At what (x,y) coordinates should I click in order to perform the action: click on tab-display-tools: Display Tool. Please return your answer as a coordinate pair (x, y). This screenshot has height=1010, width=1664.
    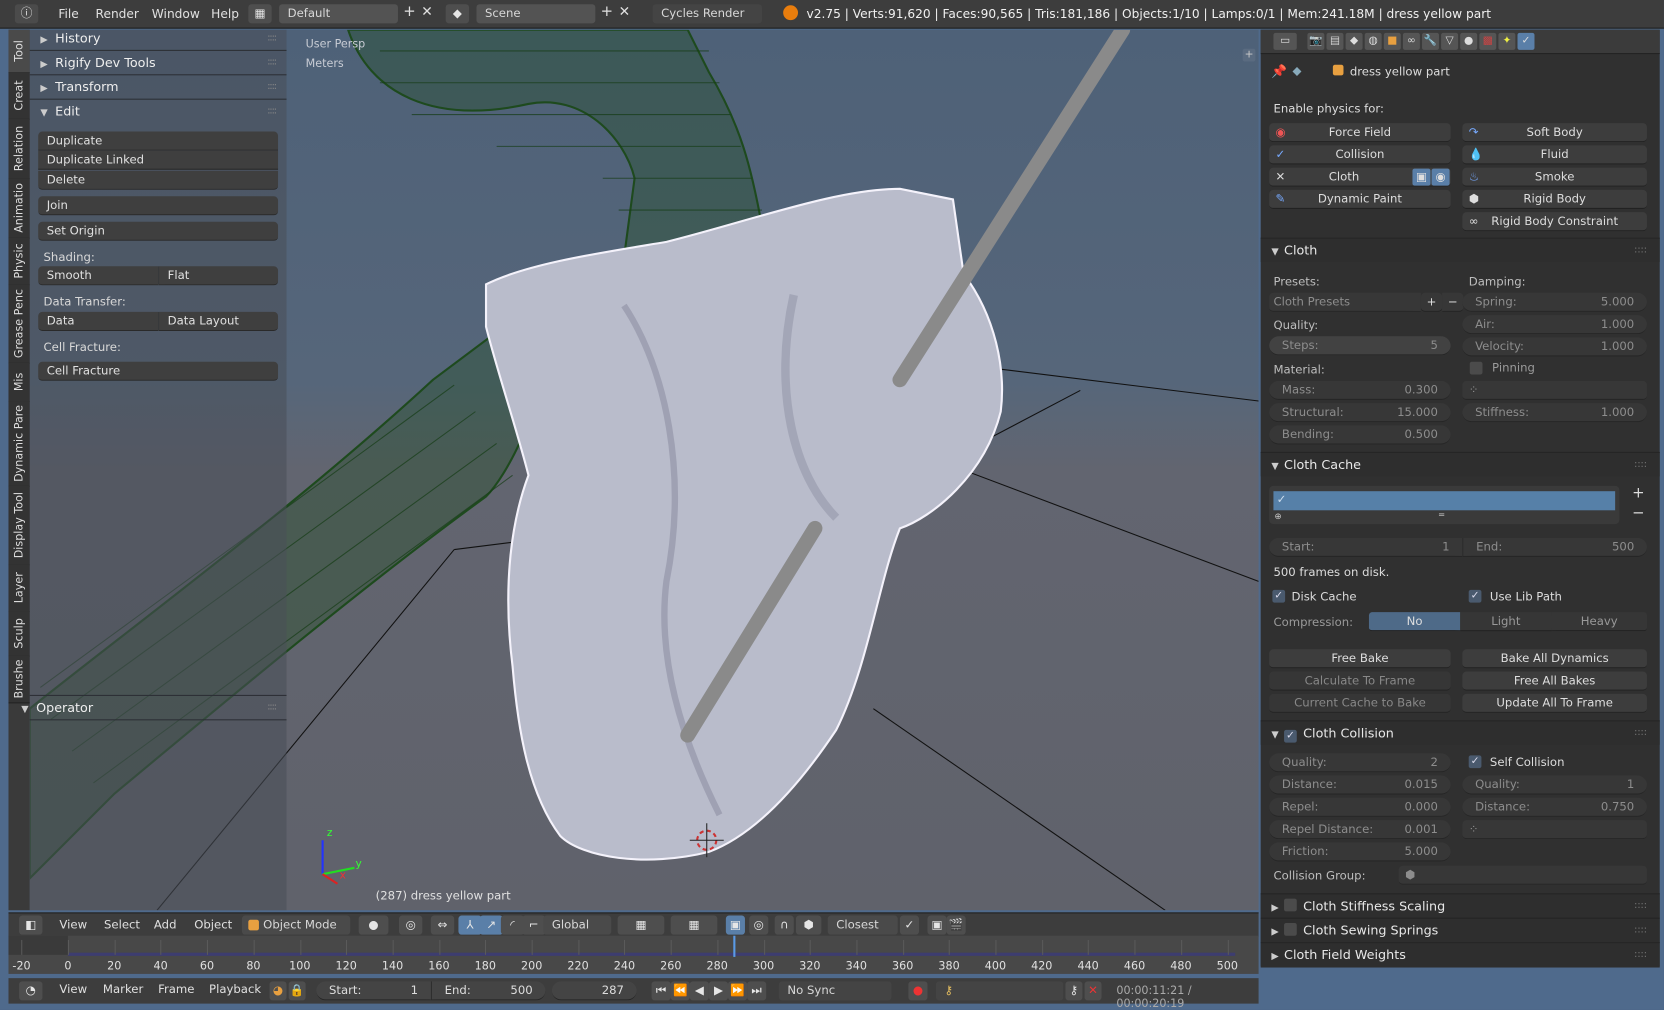
    Looking at the image, I should click on (19, 525).